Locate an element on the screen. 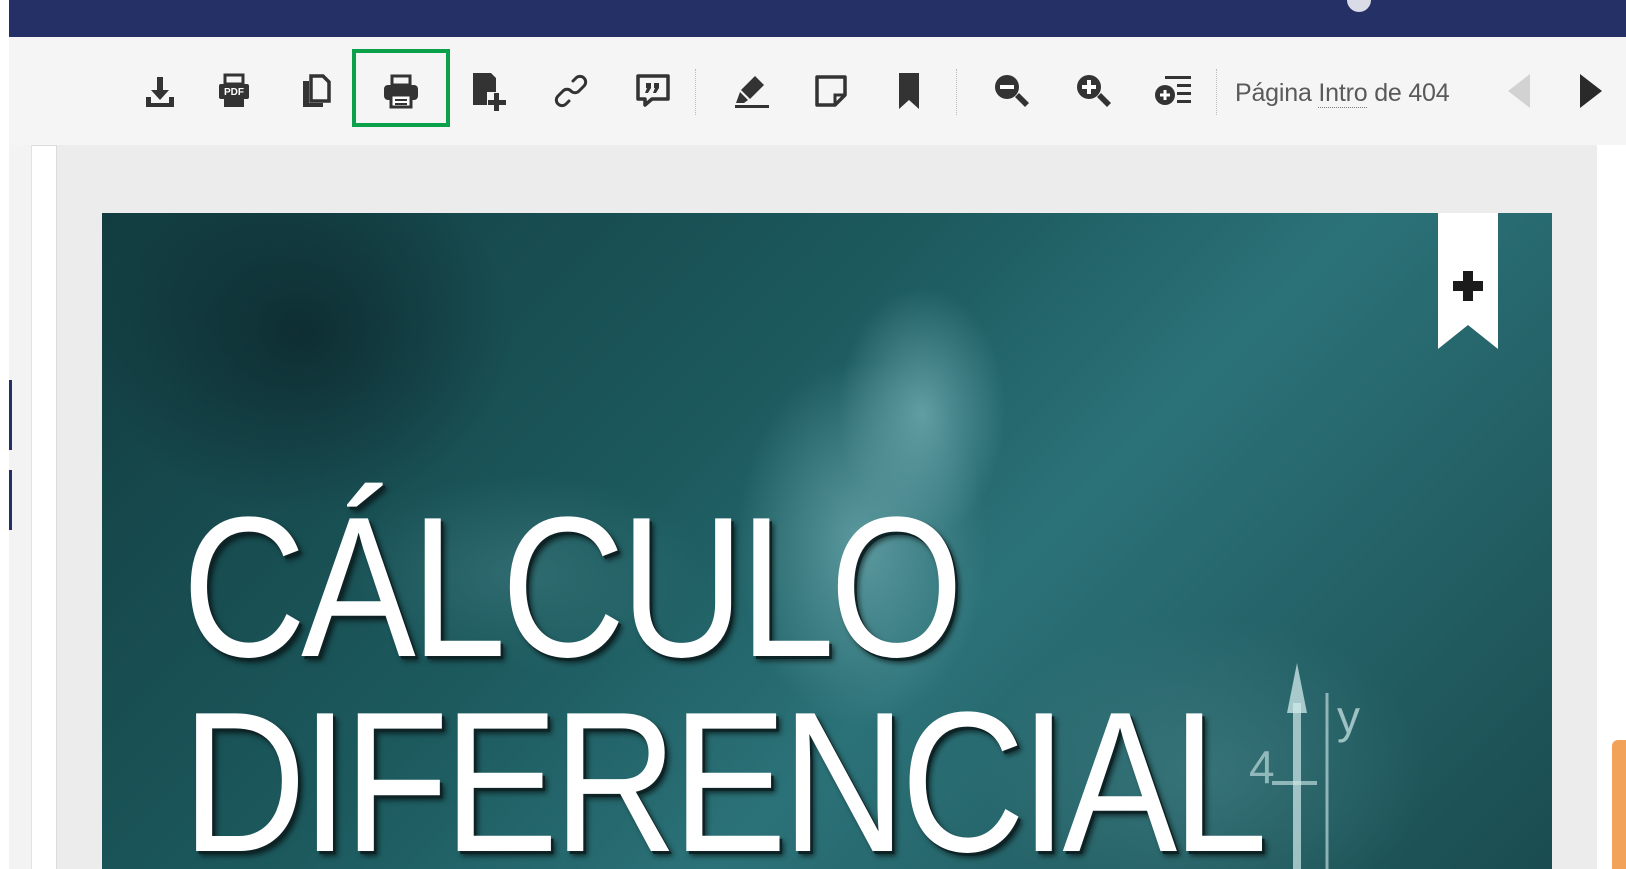 The width and height of the screenshot is (1626, 869). note-button is located at coordinates (831, 91).